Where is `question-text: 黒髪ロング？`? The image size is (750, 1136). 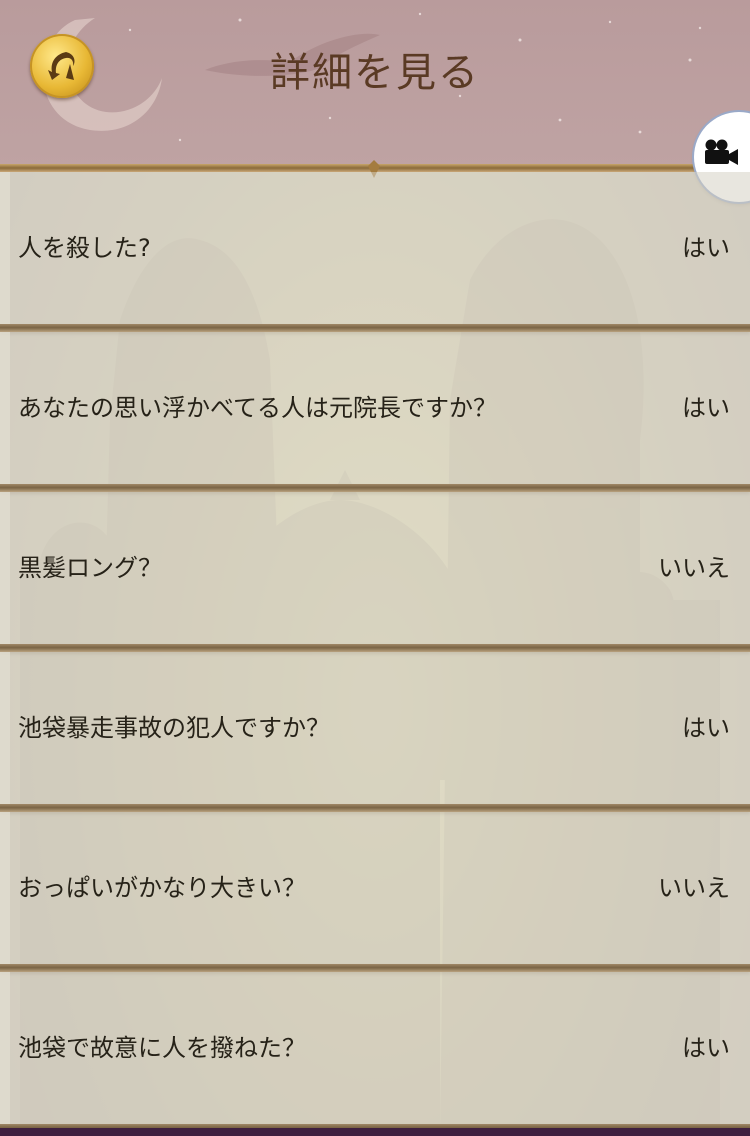
question-text: 黒髪ロング？ is located at coordinates (90, 568).